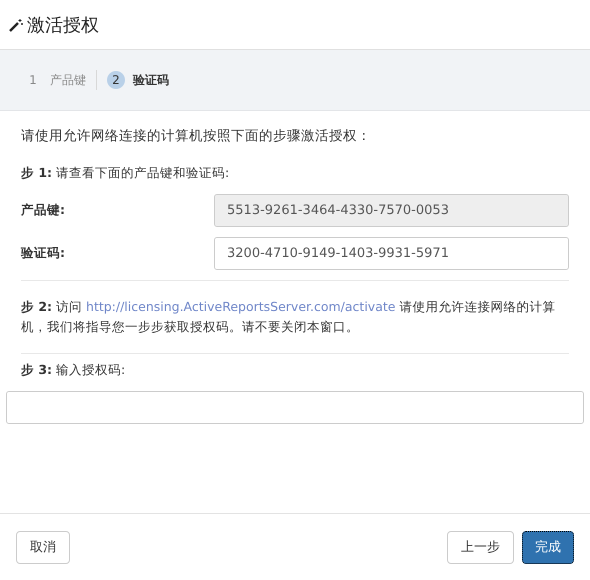  I want to click on field-label: 产品键:, so click(43, 210).